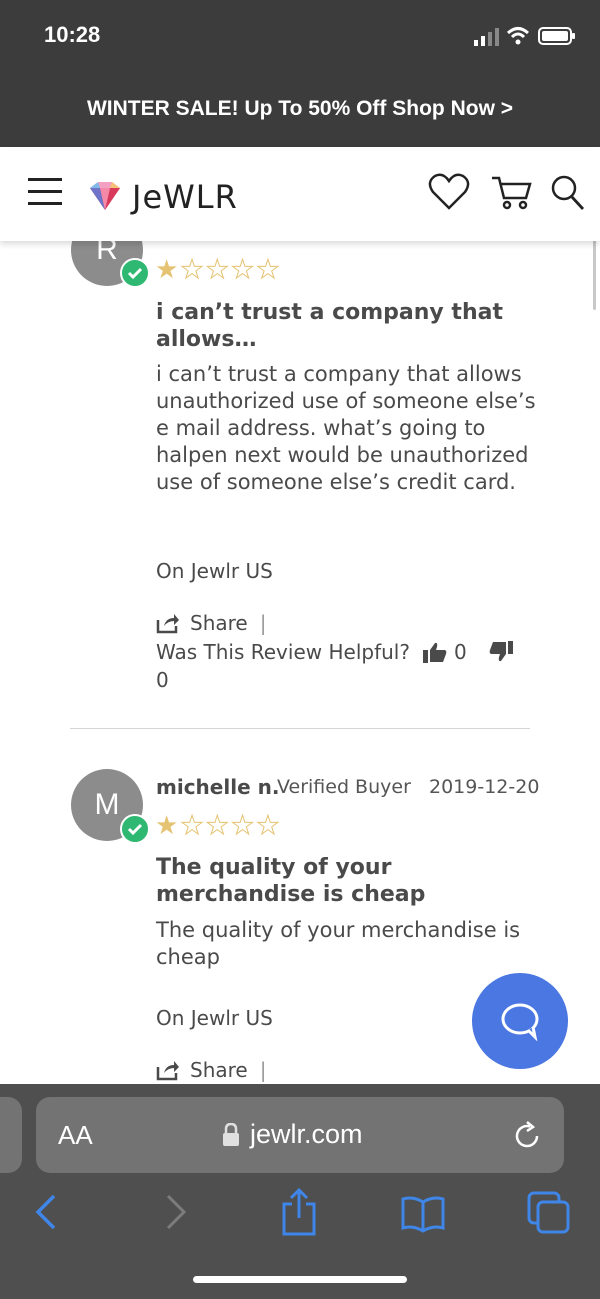 This screenshot has width=600, height=1299. I want to click on chat-button, so click(520, 1021).